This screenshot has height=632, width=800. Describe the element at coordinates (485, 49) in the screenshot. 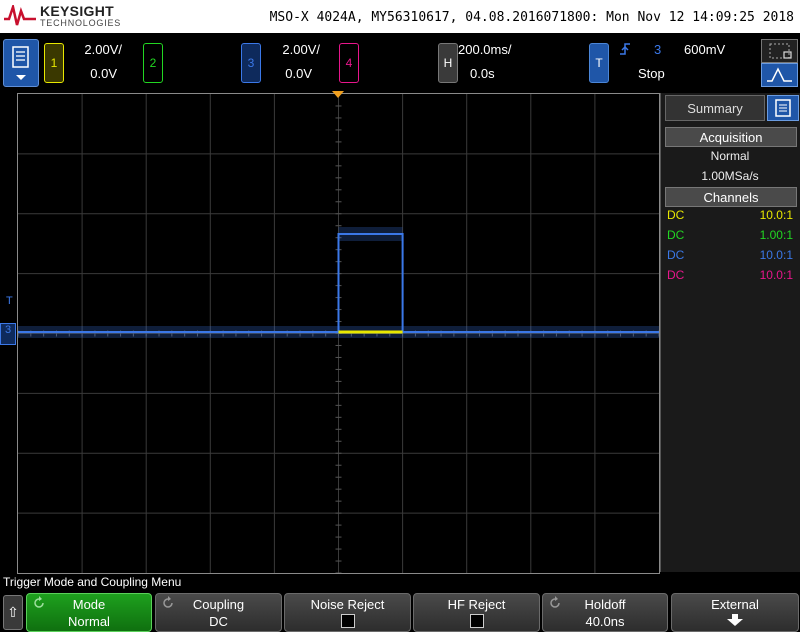

I see `horizontal-scale: 200.0ms/` at that location.